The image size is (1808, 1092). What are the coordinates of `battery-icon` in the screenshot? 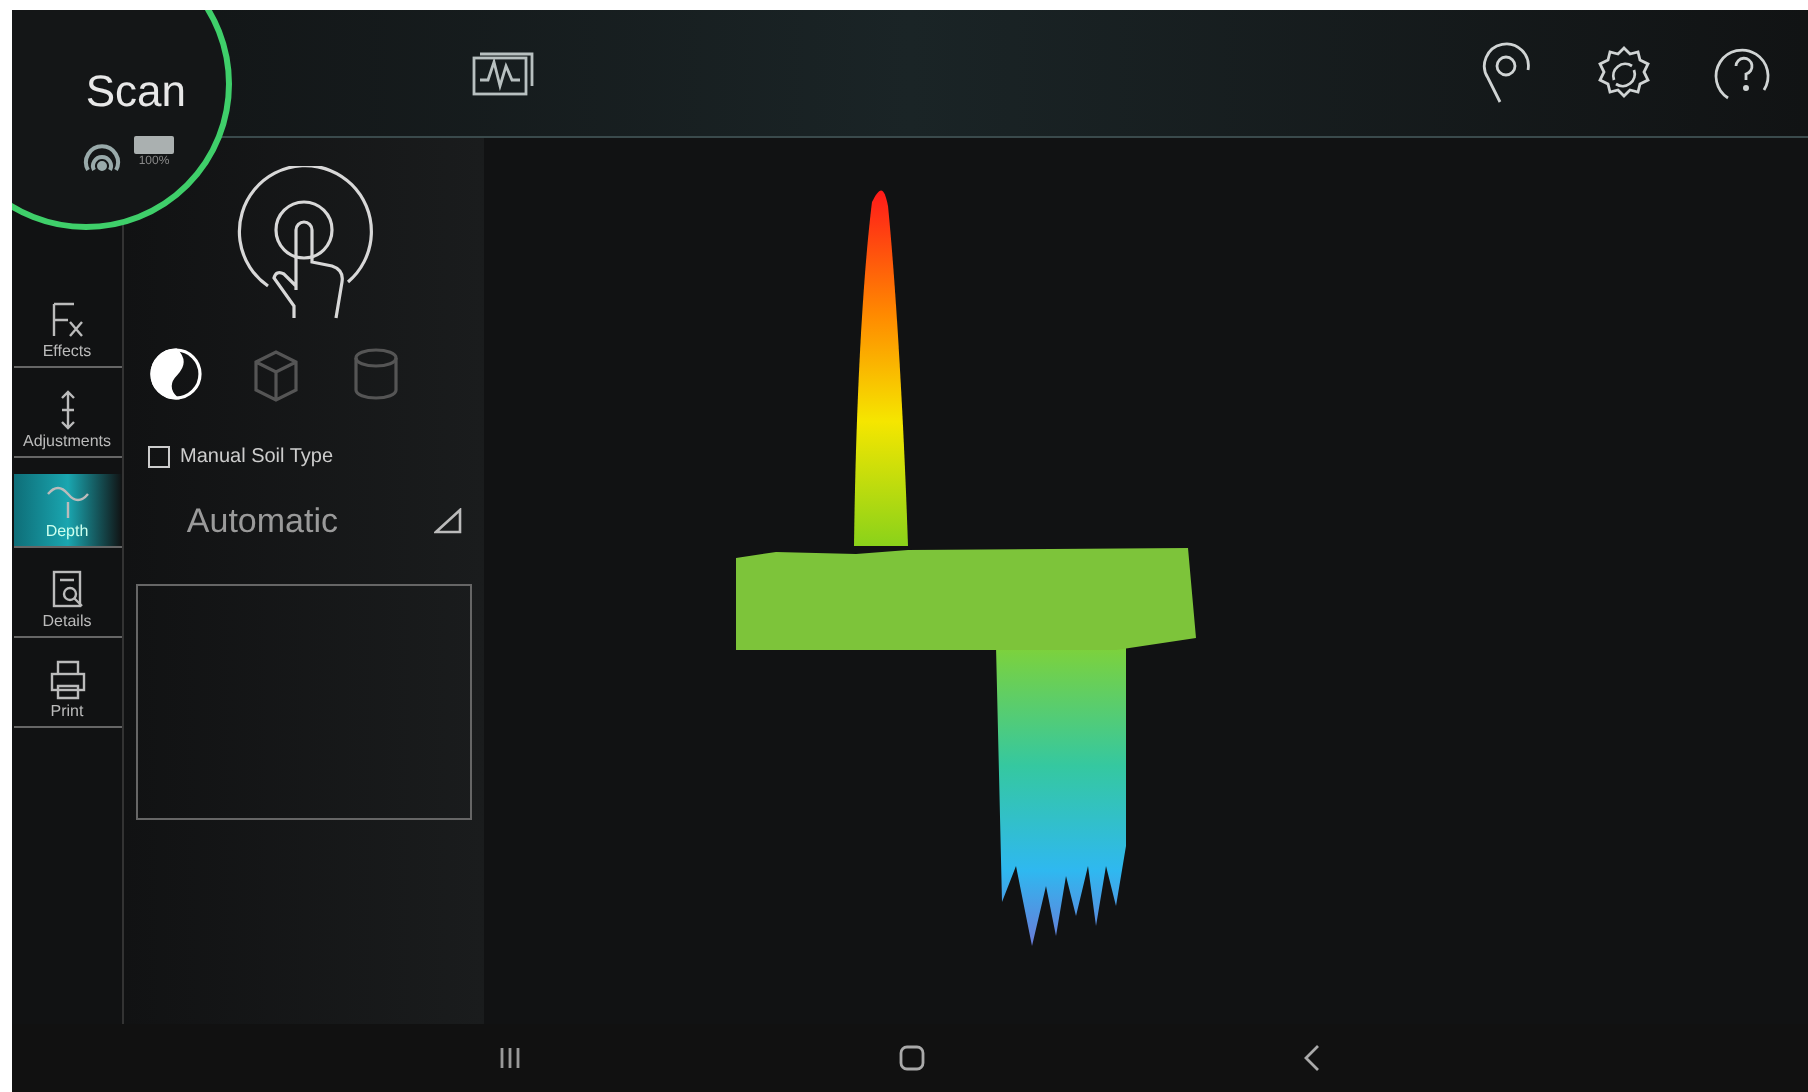 It's located at (154, 144).